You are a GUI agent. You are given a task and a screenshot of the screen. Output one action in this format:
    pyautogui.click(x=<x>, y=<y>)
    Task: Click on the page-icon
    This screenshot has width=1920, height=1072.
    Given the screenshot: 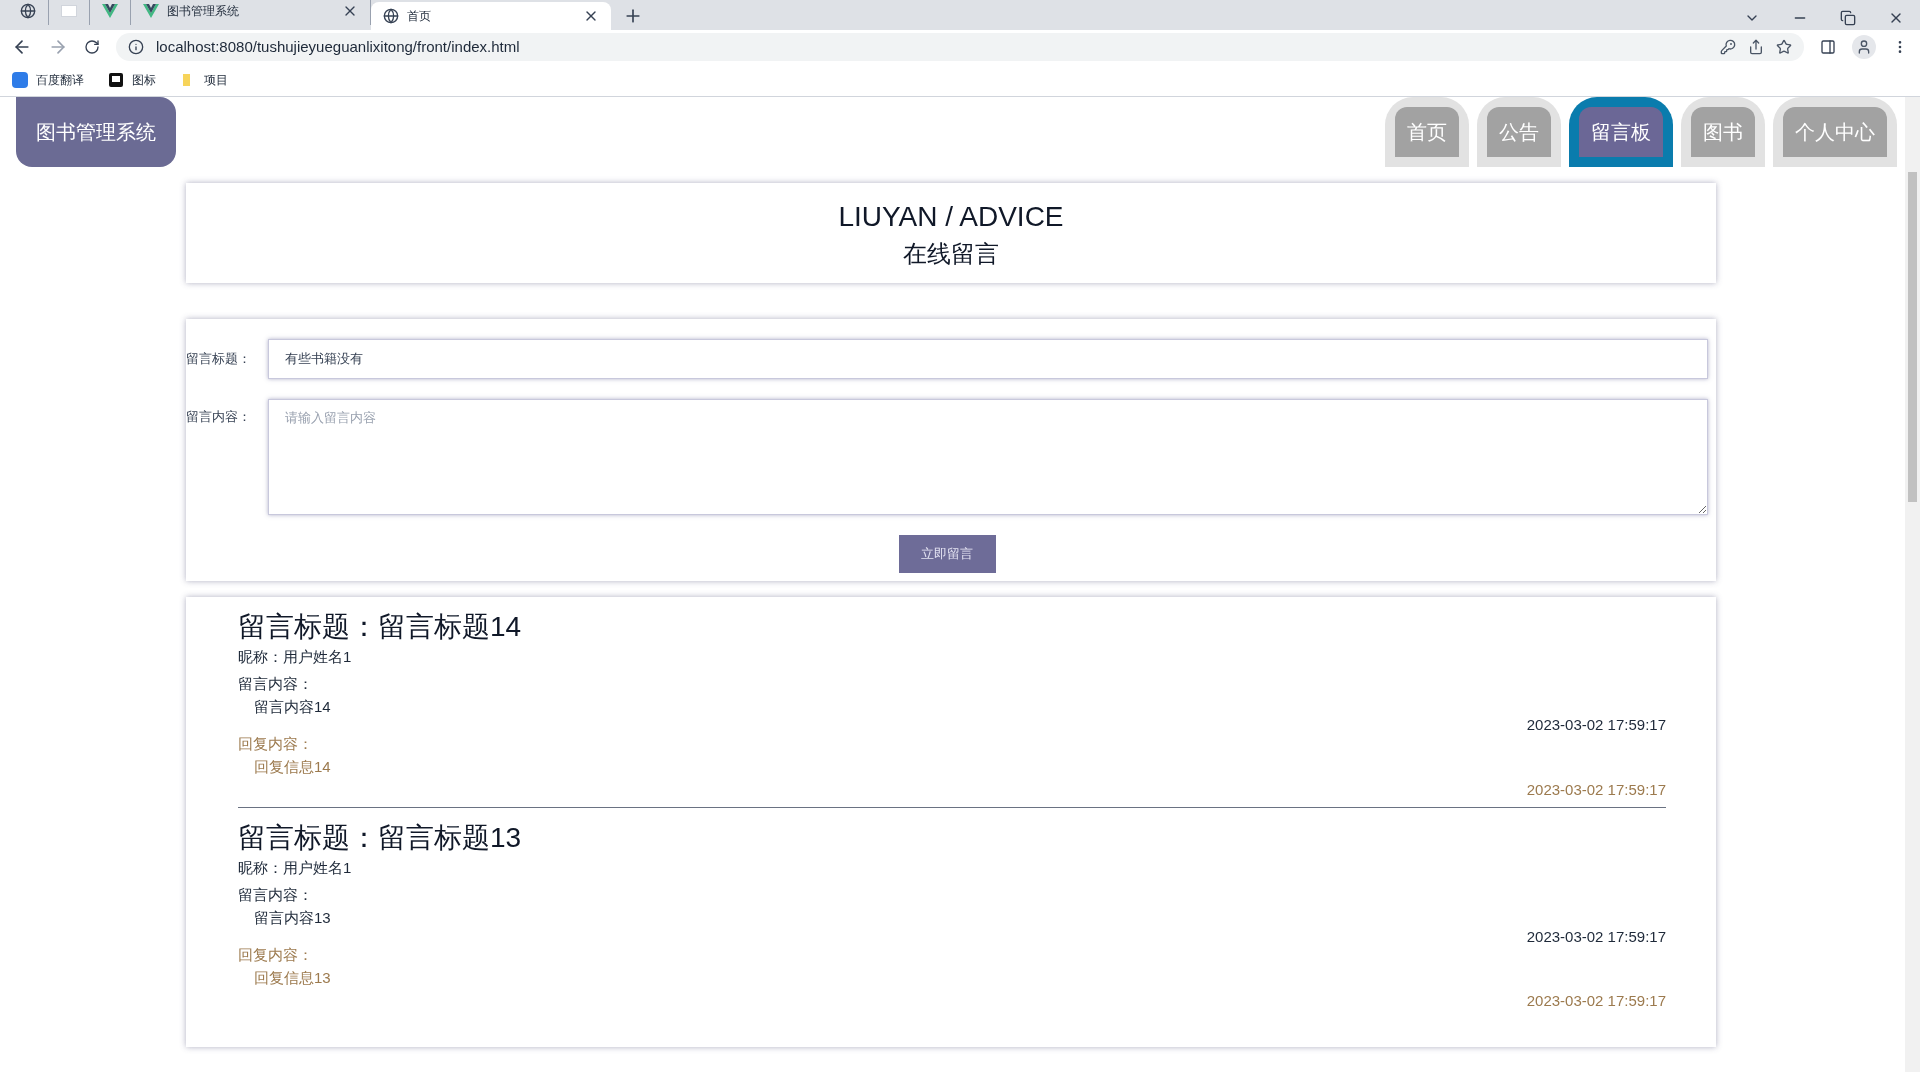 What is the action you would take?
    pyautogui.click(x=69, y=11)
    